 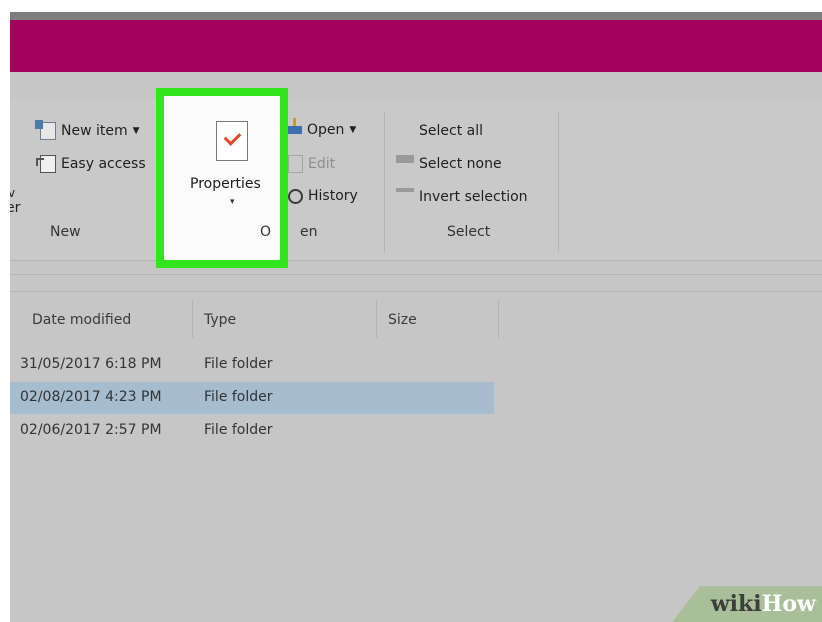 What do you see at coordinates (788, 604) in the screenshot?
I see `watermark-part2: How` at bounding box center [788, 604].